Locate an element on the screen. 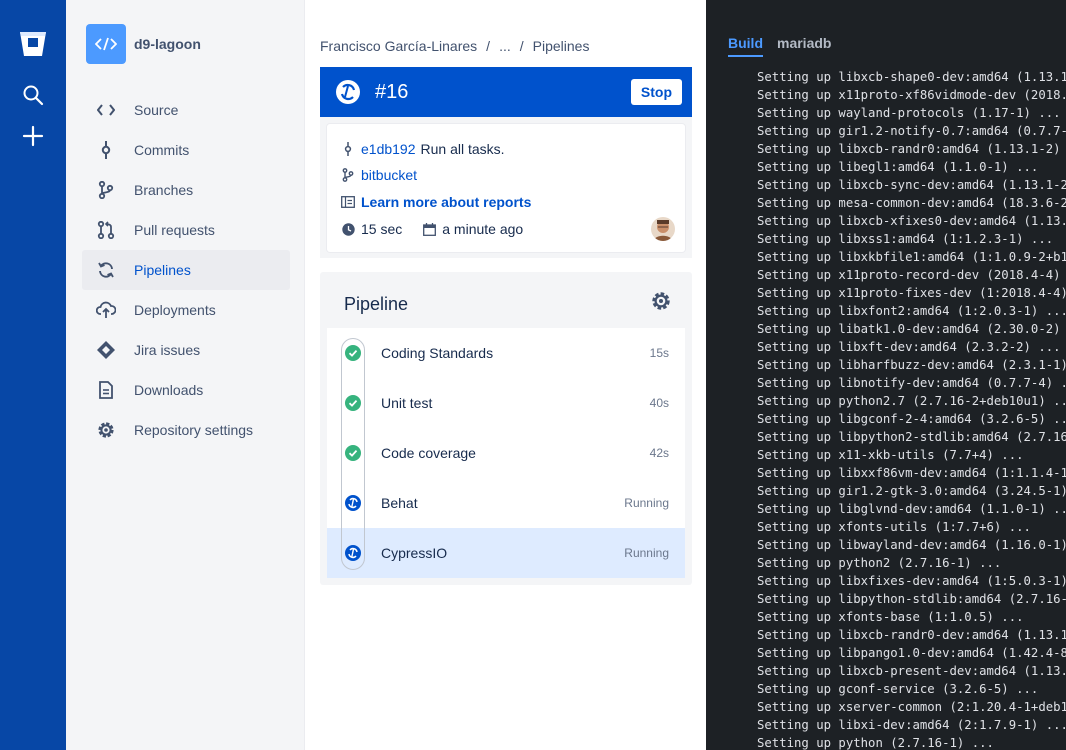 This screenshot has width=1066, height=750. global-nav is located at coordinates (33, 375).